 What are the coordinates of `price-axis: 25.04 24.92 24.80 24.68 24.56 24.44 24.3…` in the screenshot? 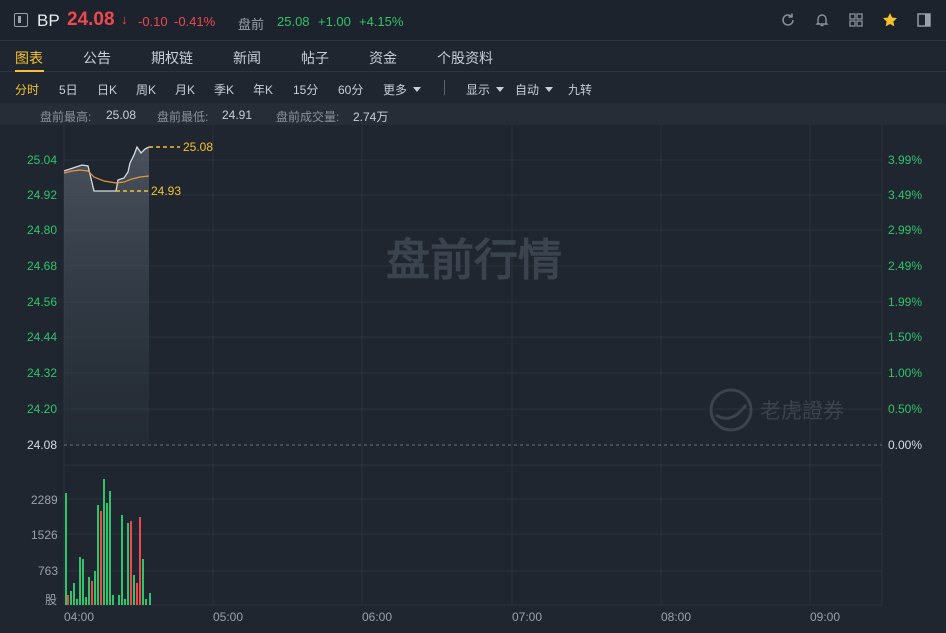 It's located at (42, 302).